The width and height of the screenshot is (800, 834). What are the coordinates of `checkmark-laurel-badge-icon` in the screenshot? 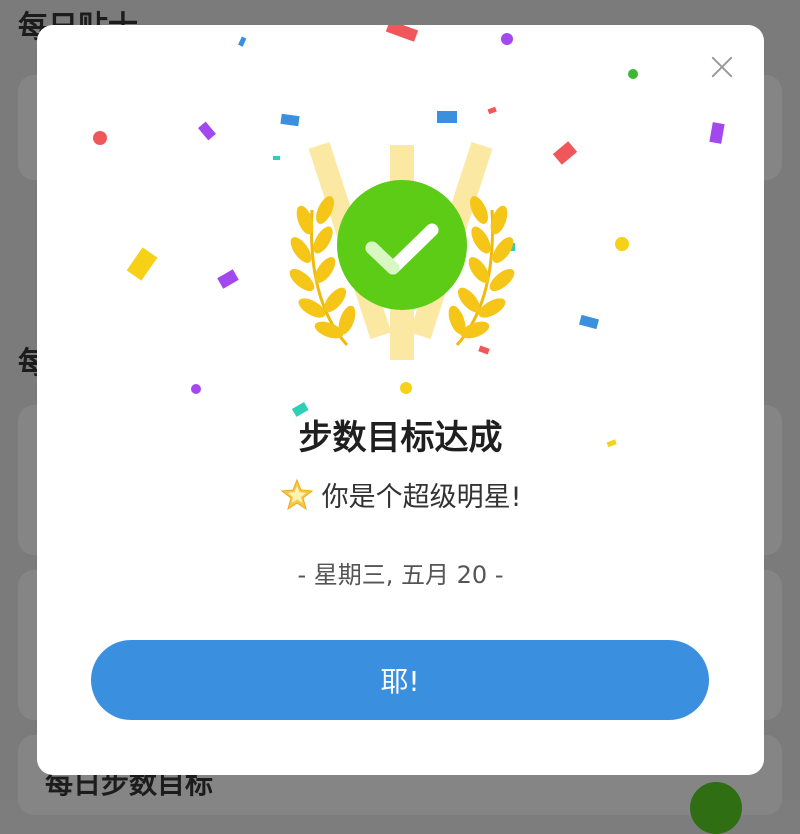 It's located at (402, 250).